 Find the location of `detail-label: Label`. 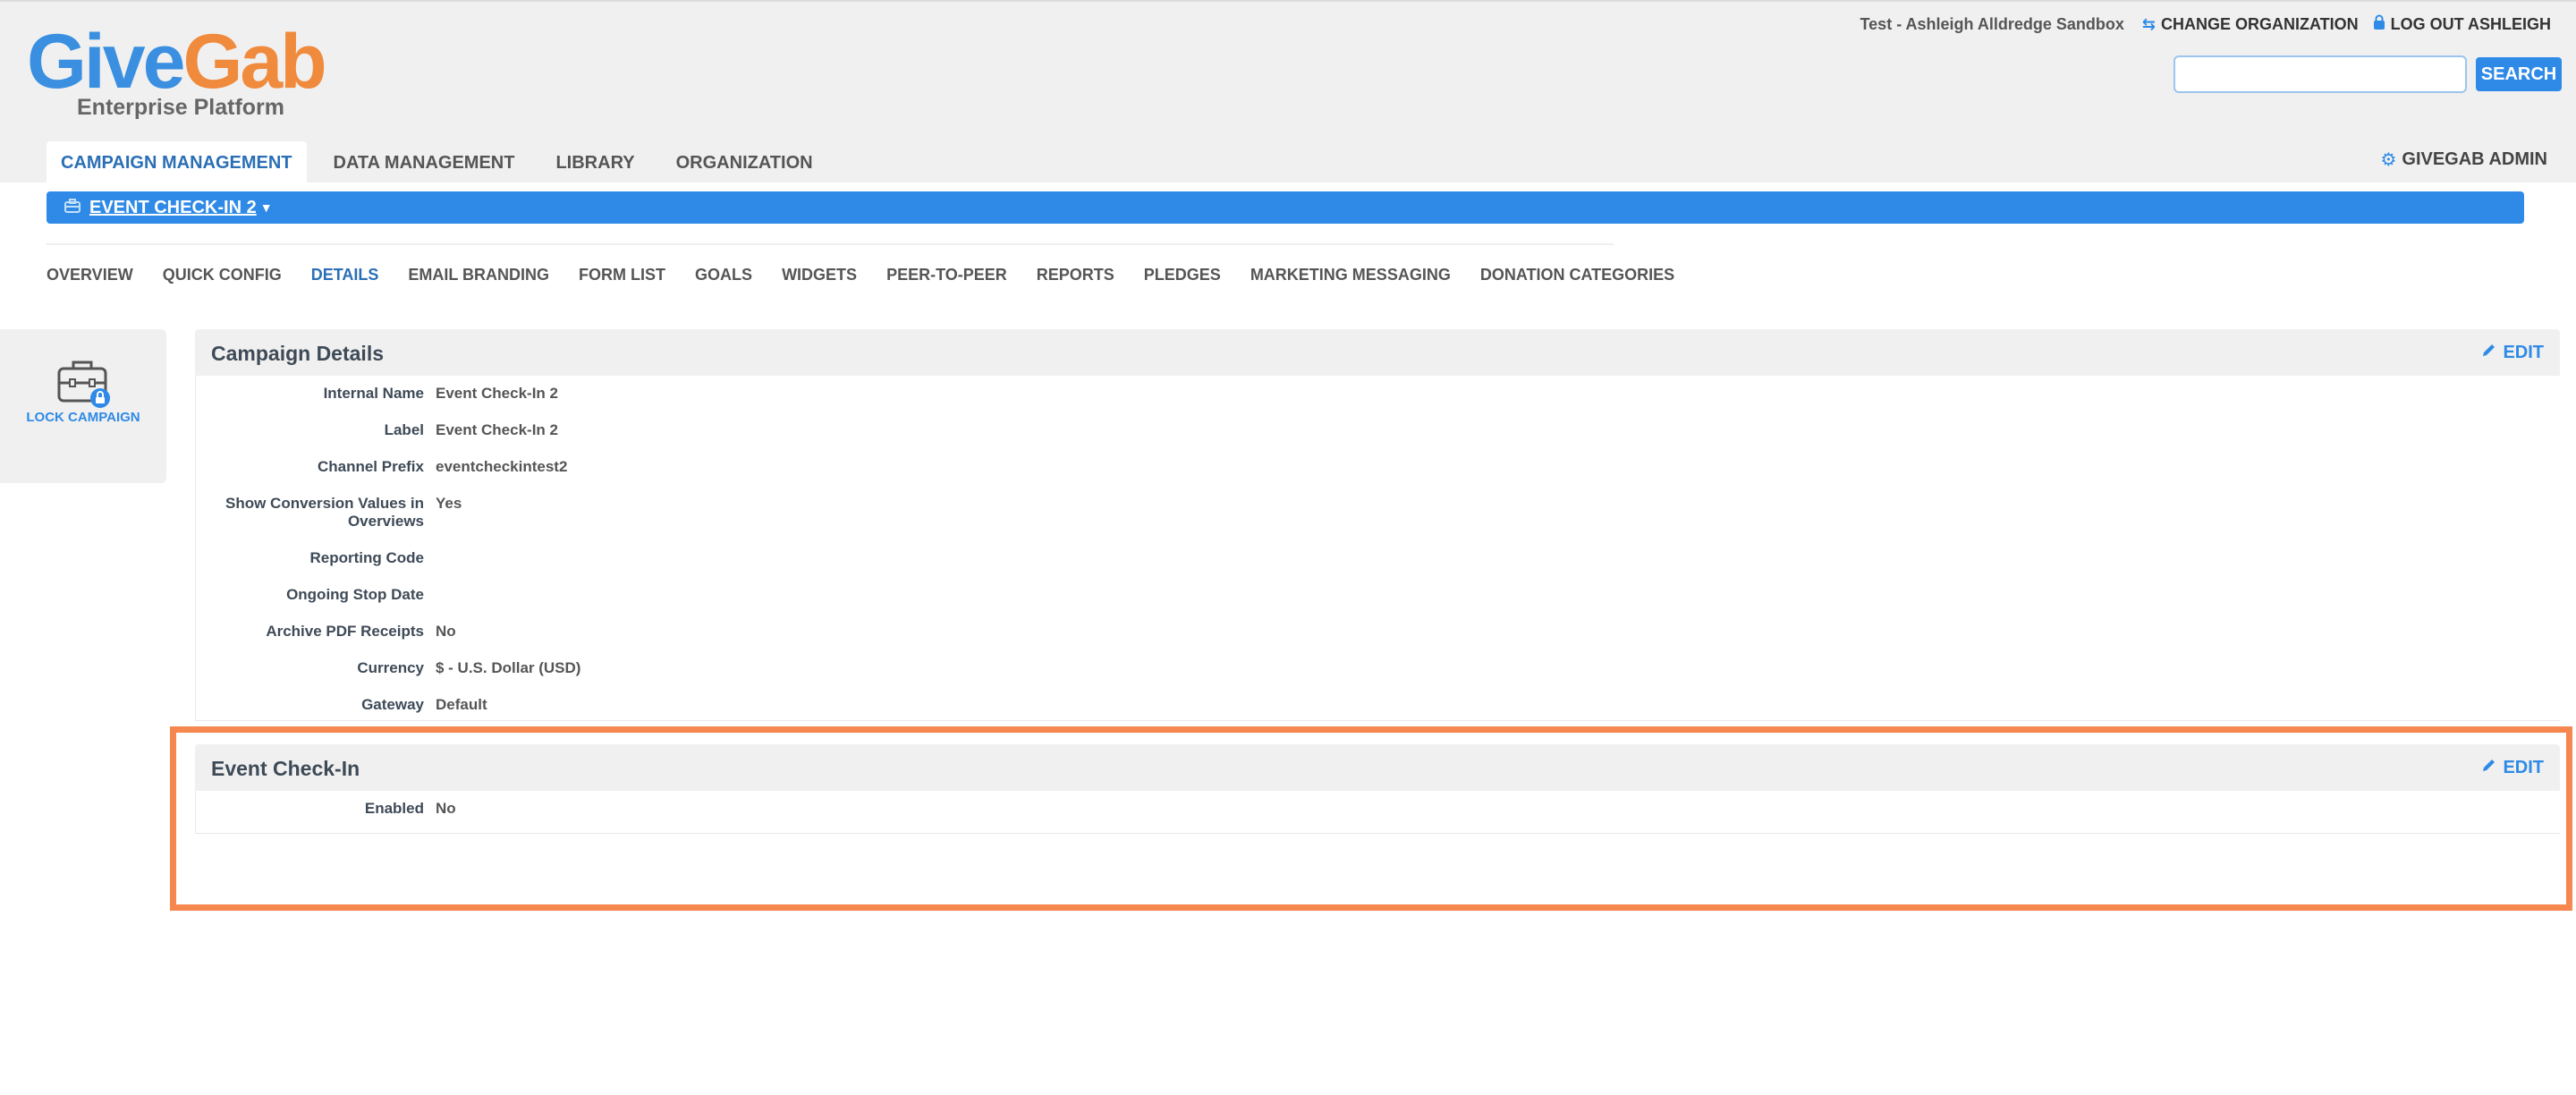

detail-label: Label is located at coordinates (404, 430).